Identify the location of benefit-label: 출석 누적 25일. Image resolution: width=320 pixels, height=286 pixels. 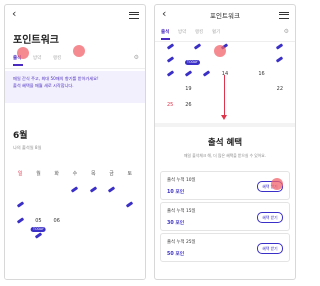
(181, 242).